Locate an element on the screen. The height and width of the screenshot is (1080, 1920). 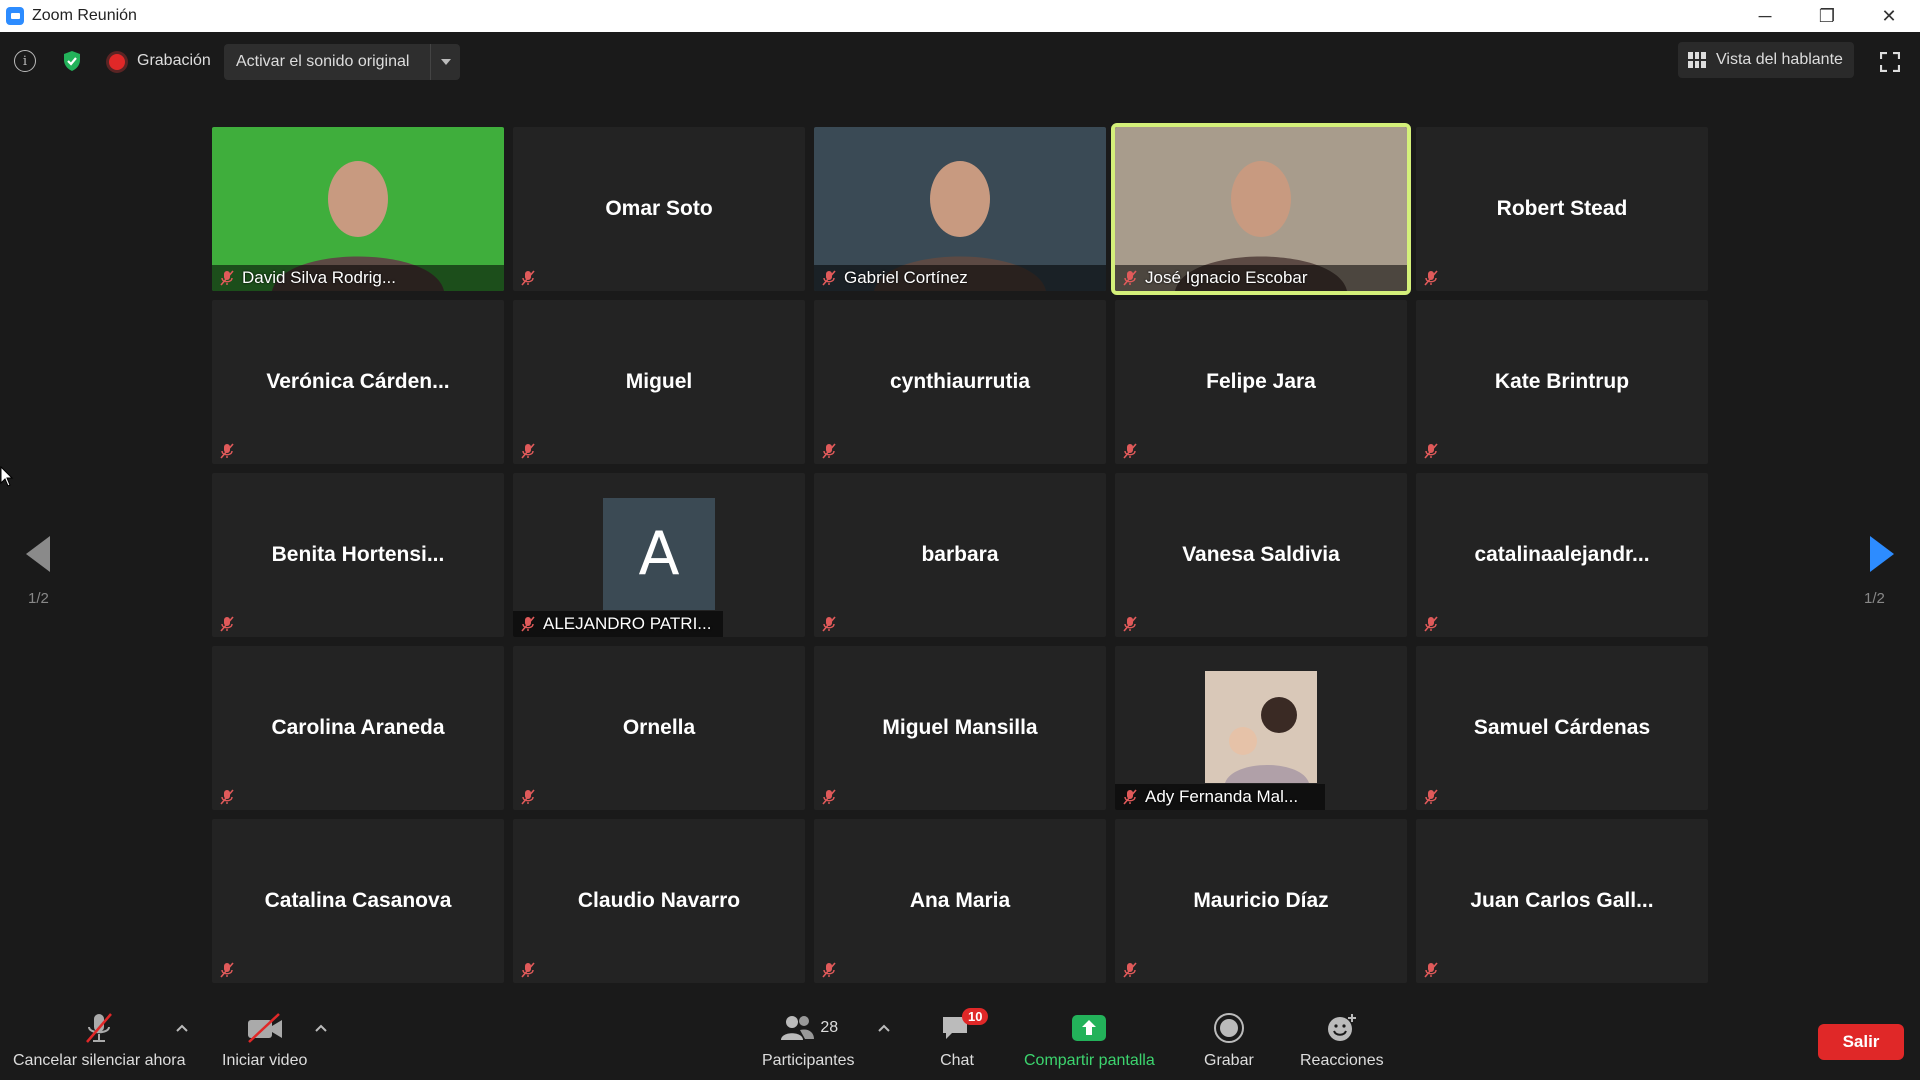
participant-name: Catalina Casanova is located at coordinates (358, 900).